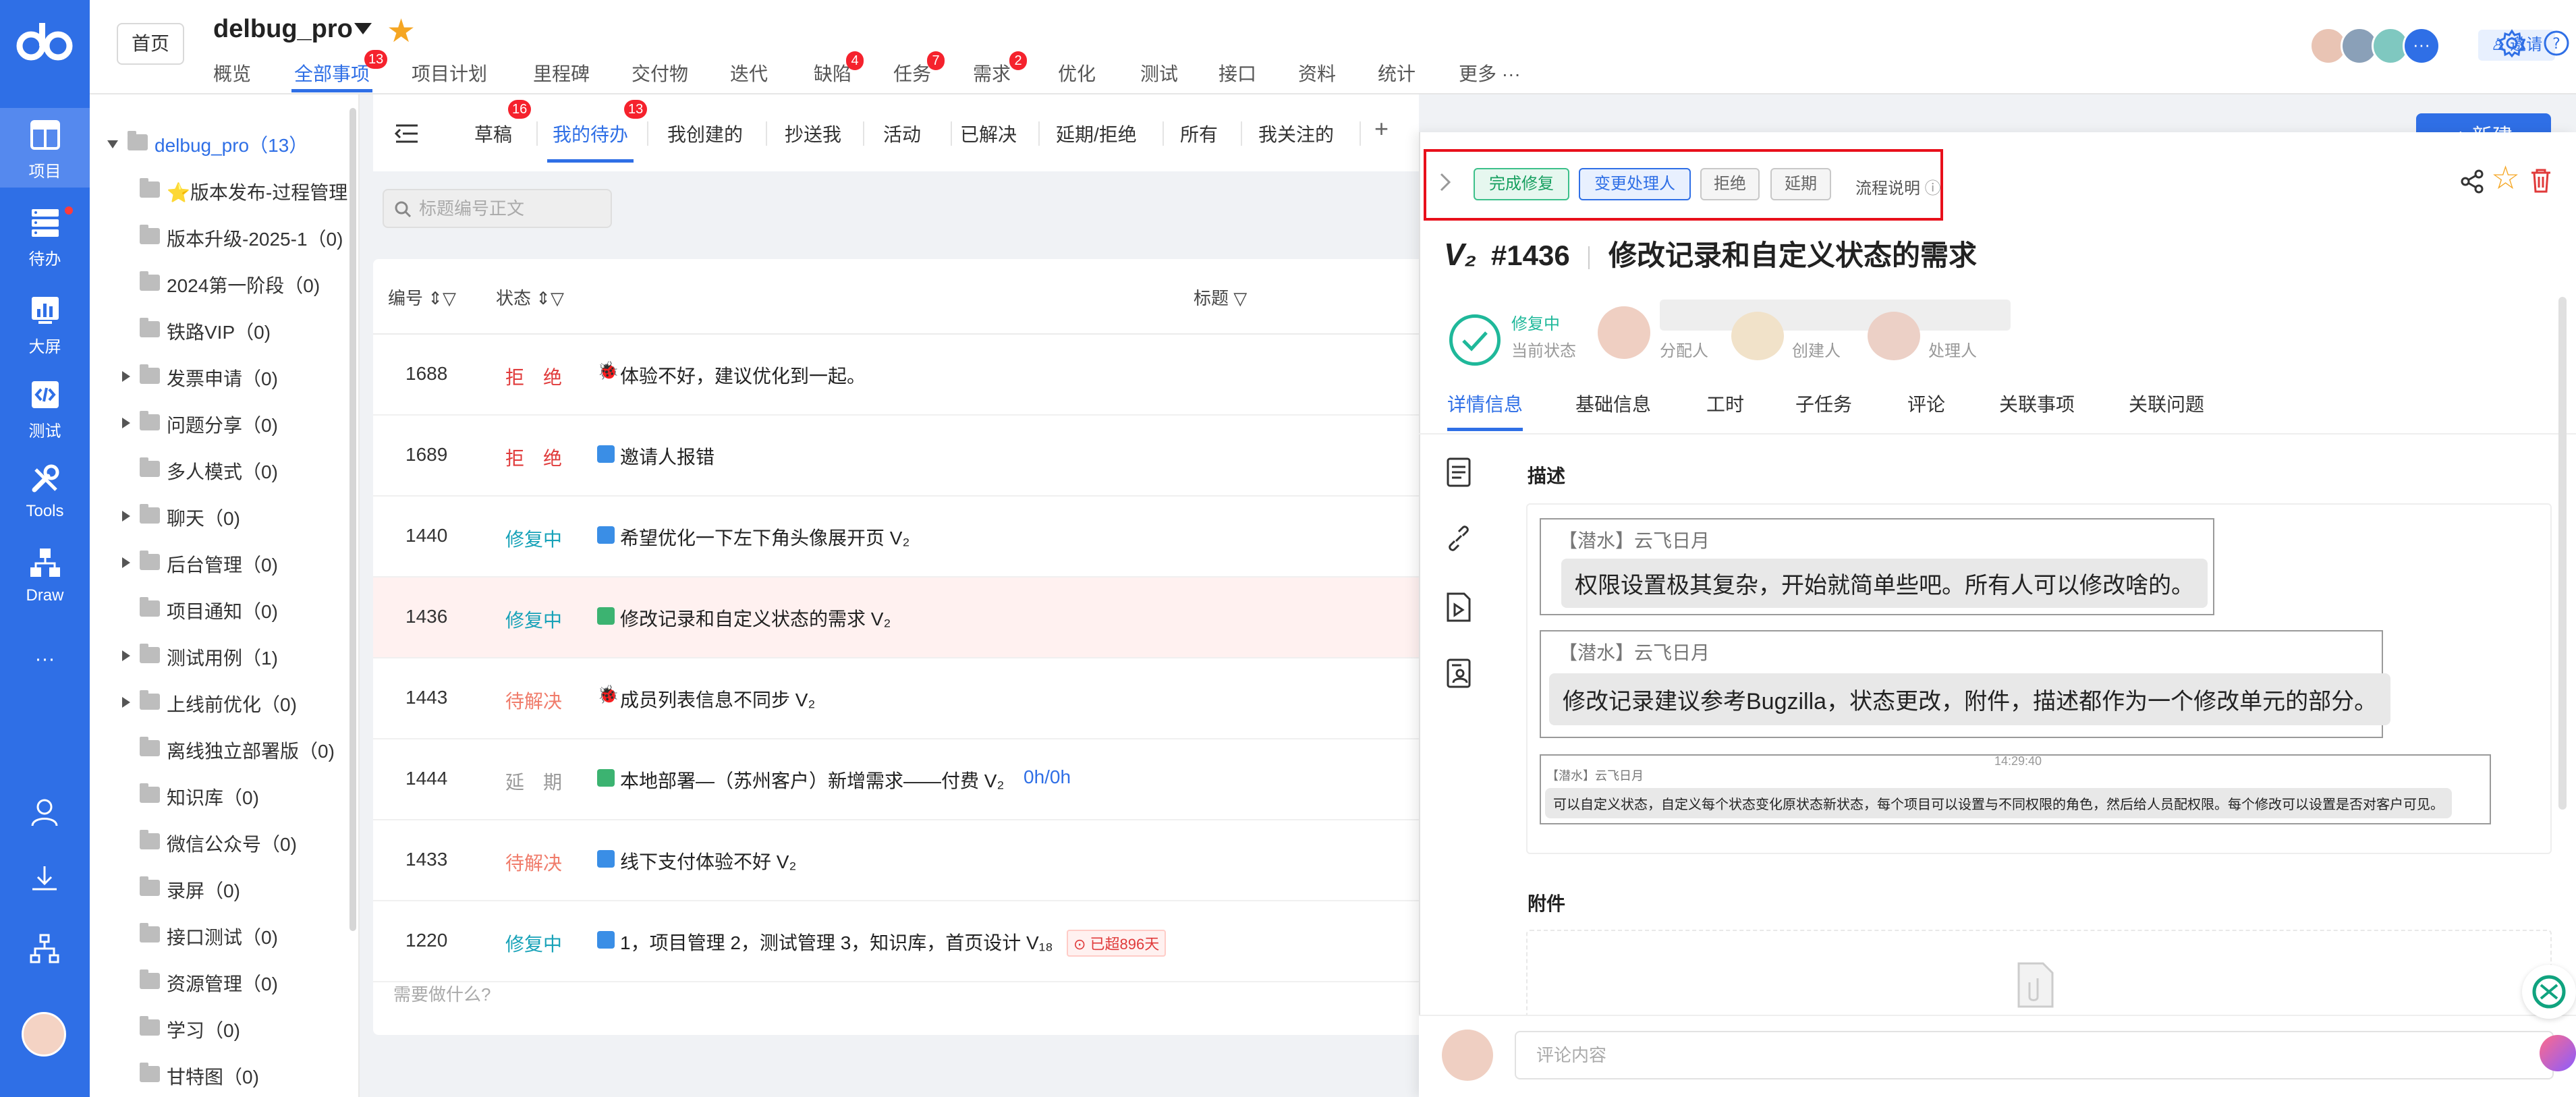  What do you see at coordinates (1490, 72) in the screenshot?
I see `tab-more: 更多 ···` at bounding box center [1490, 72].